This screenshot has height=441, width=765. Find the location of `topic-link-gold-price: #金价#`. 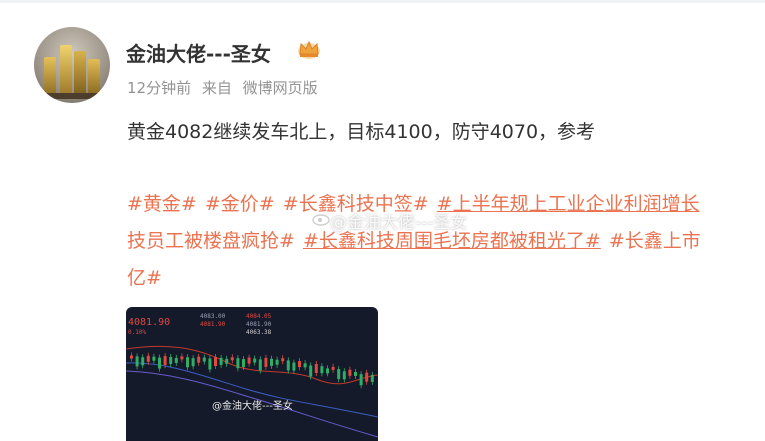

topic-link-gold-price: #金价# is located at coordinates (240, 204).